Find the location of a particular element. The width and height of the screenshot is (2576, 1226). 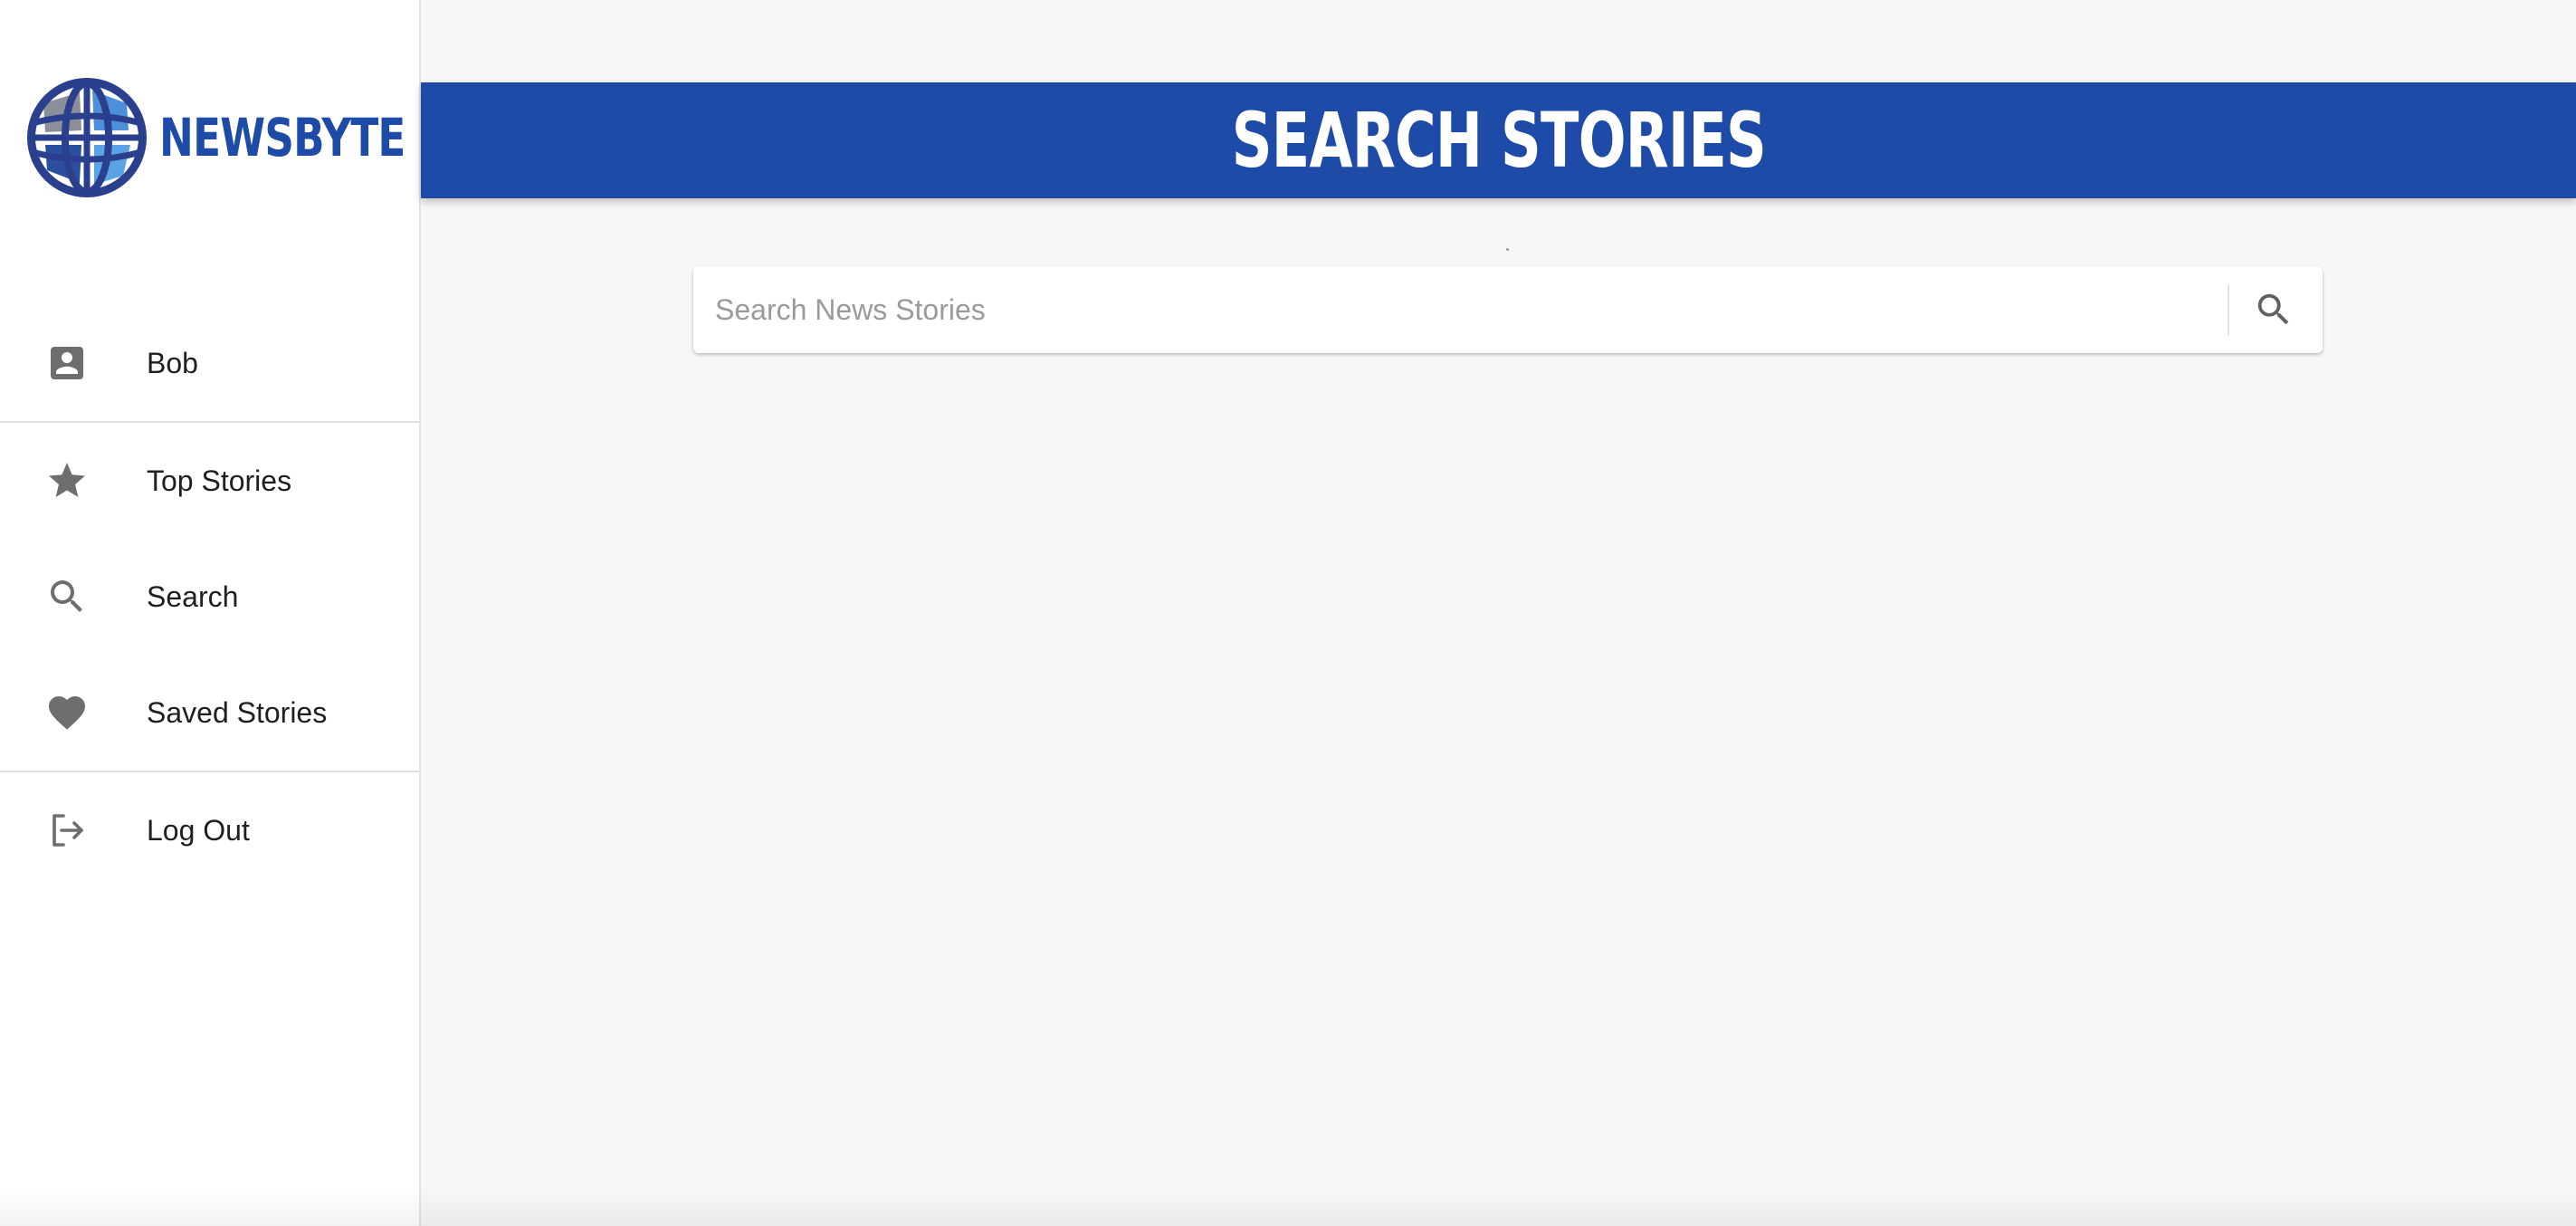

sidebar-item-top-stories: Top Stories is located at coordinates (210, 481).